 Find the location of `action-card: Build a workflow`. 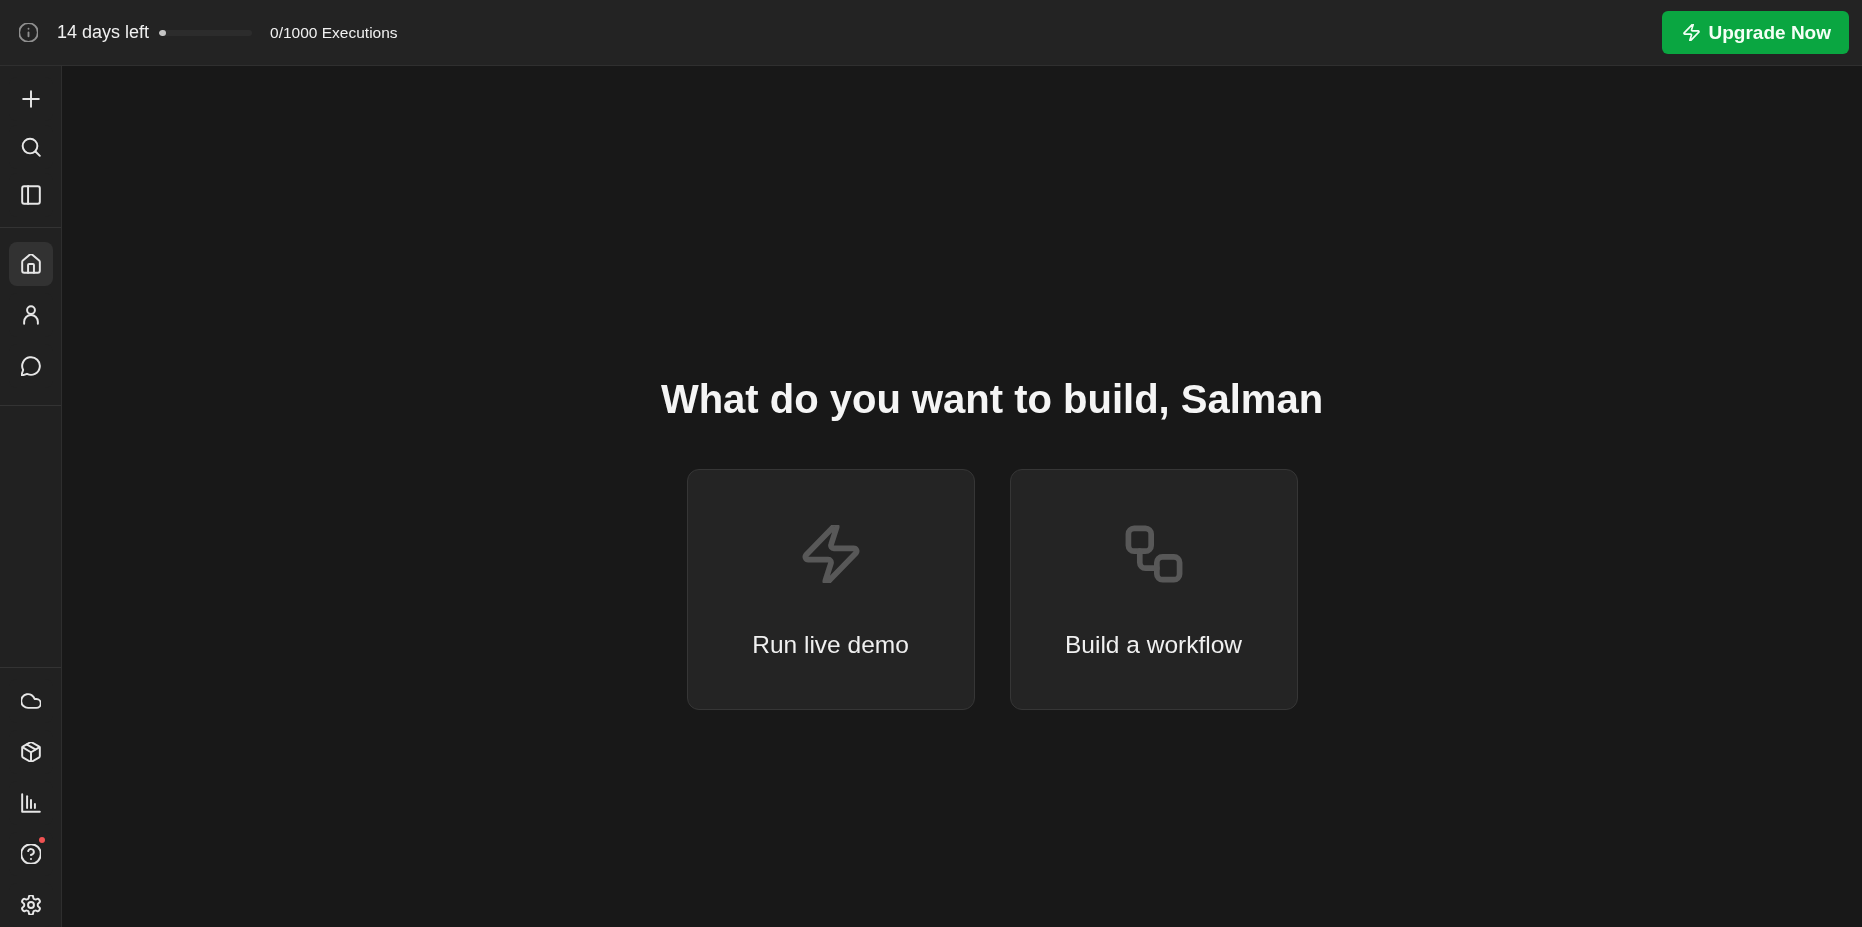

action-card: Build a workflow is located at coordinates (1153, 589).